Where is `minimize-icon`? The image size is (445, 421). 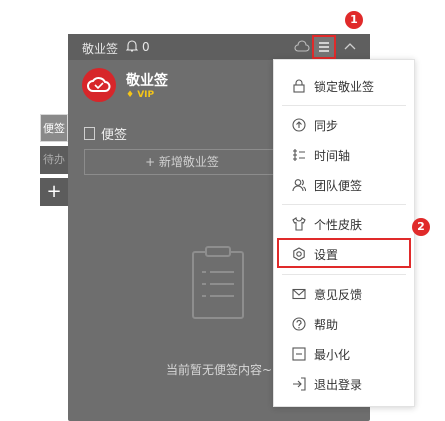 minimize-icon is located at coordinates (299, 354).